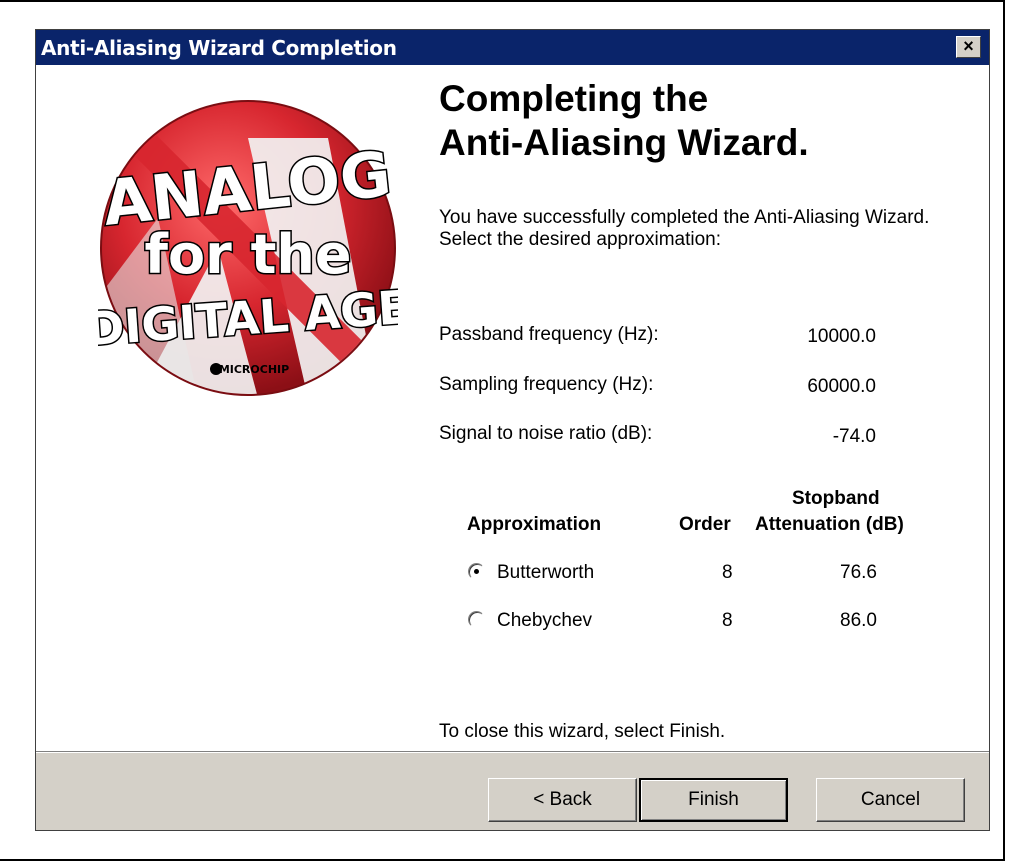 The image size is (1009, 865). What do you see at coordinates (836, 498) in the screenshot?
I see `col-stopband-line1: Stopband` at bounding box center [836, 498].